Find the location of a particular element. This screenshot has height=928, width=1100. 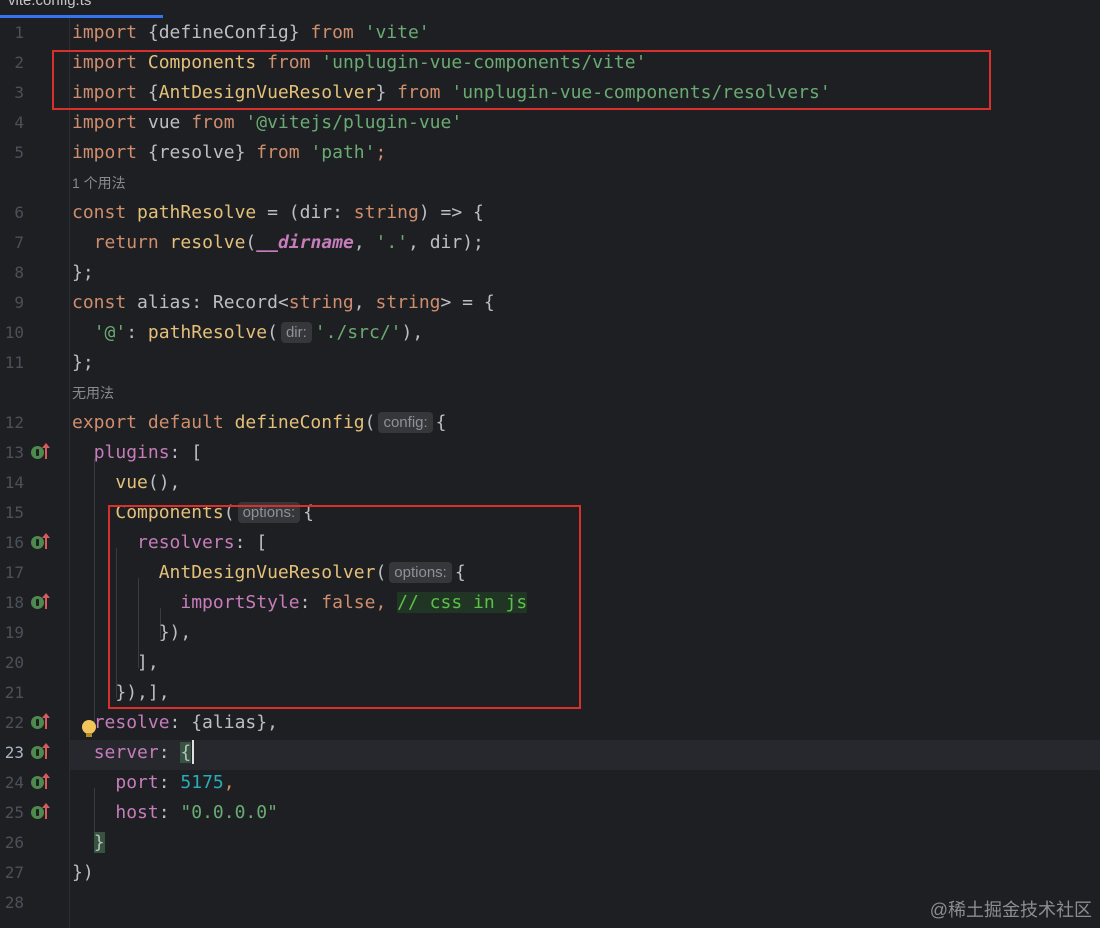

code-line: return resolve(__dirname, '.', dir); is located at coordinates (288, 242).